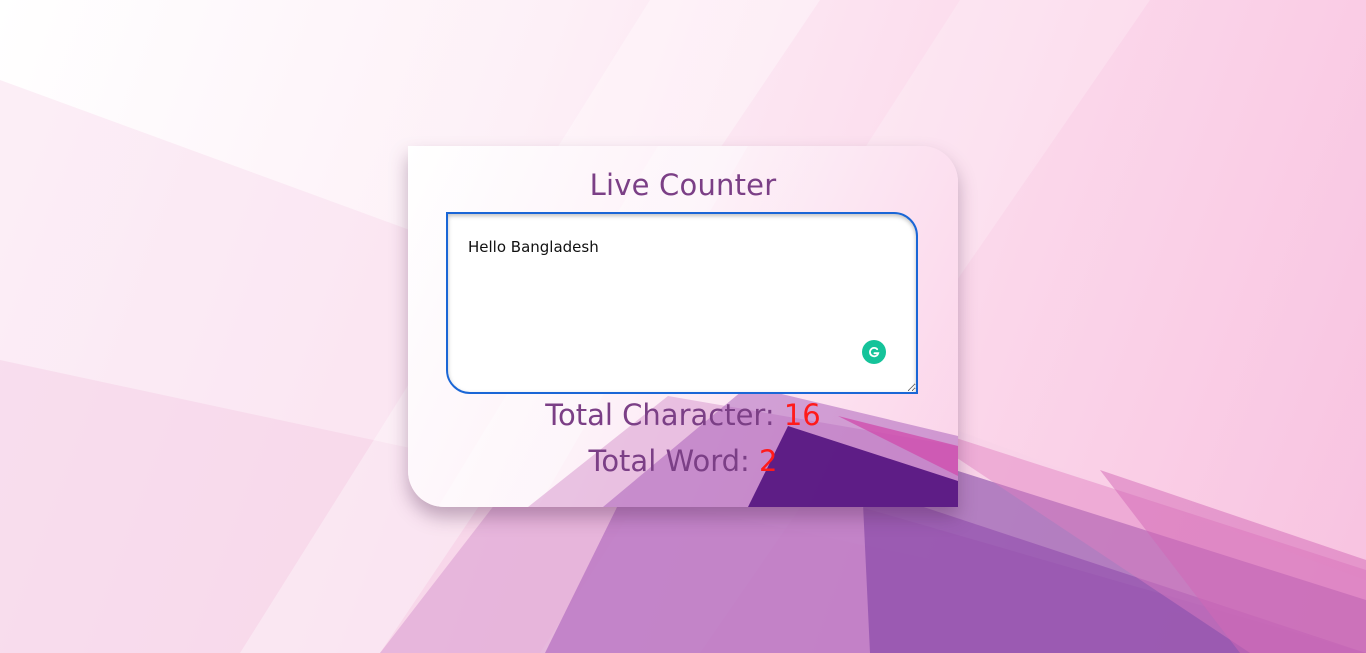 This screenshot has width=1366, height=653. I want to click on grammarly-icon, so click(874, 352).